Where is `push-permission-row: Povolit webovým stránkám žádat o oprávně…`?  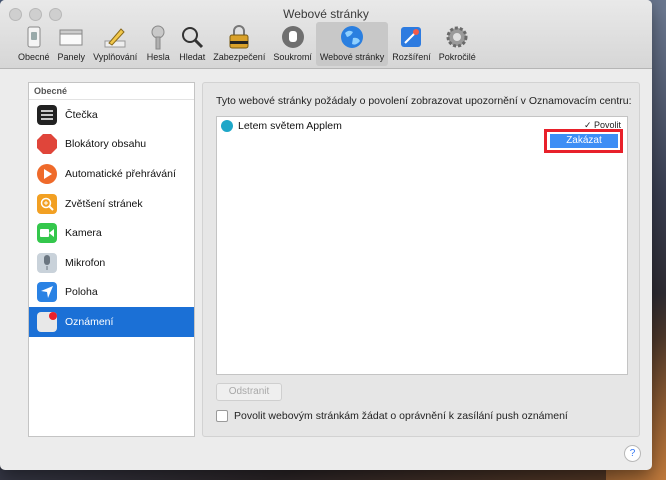
push-permission-row: Povolit webovým stránkám žádat o oprávně… is located at coordinates (392, 416).